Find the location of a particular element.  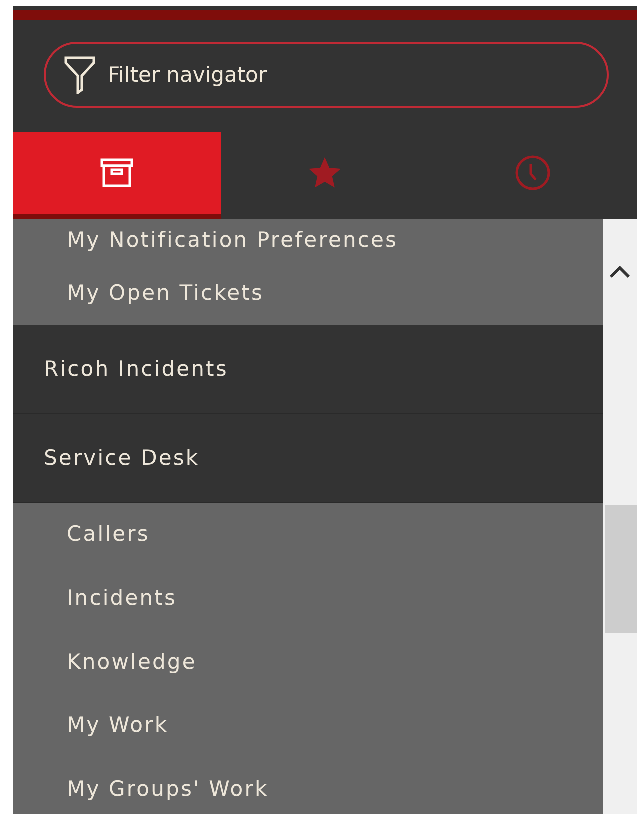

filter-field: Filter navigator is located at coordinates (326, 75).